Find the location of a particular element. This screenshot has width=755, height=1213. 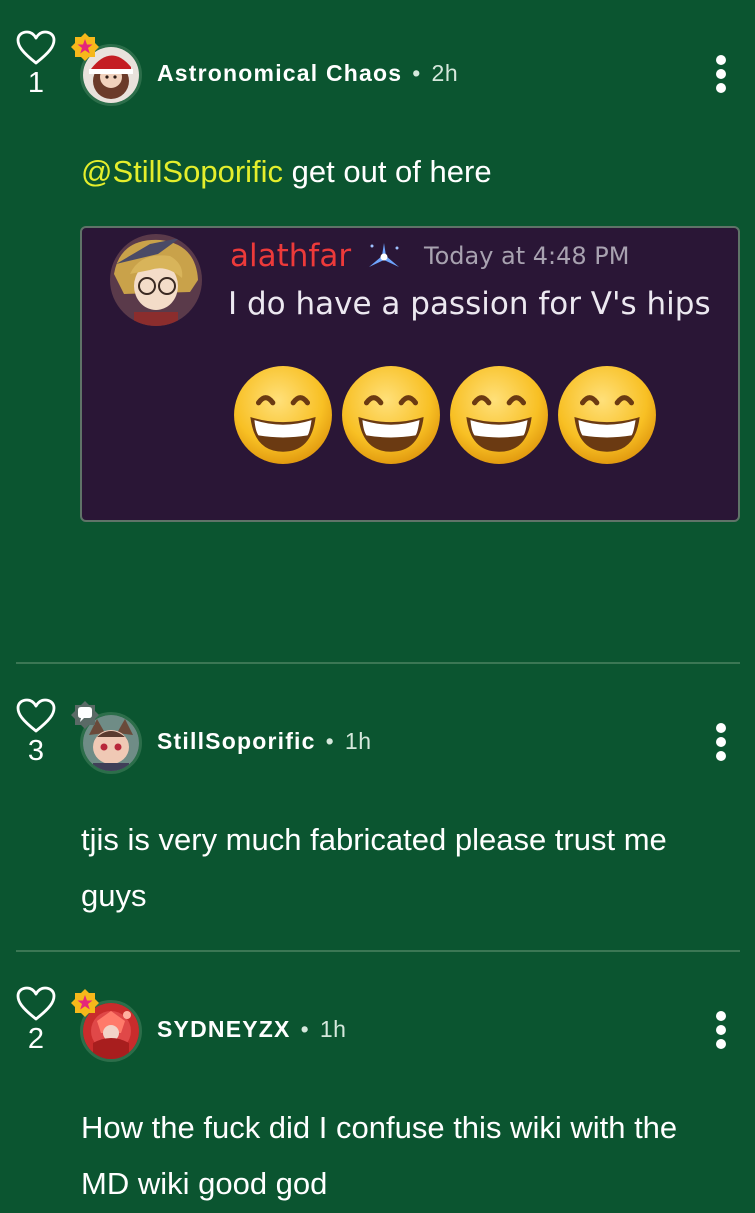

like-count: 2 is located at coordinates (36, 1039).